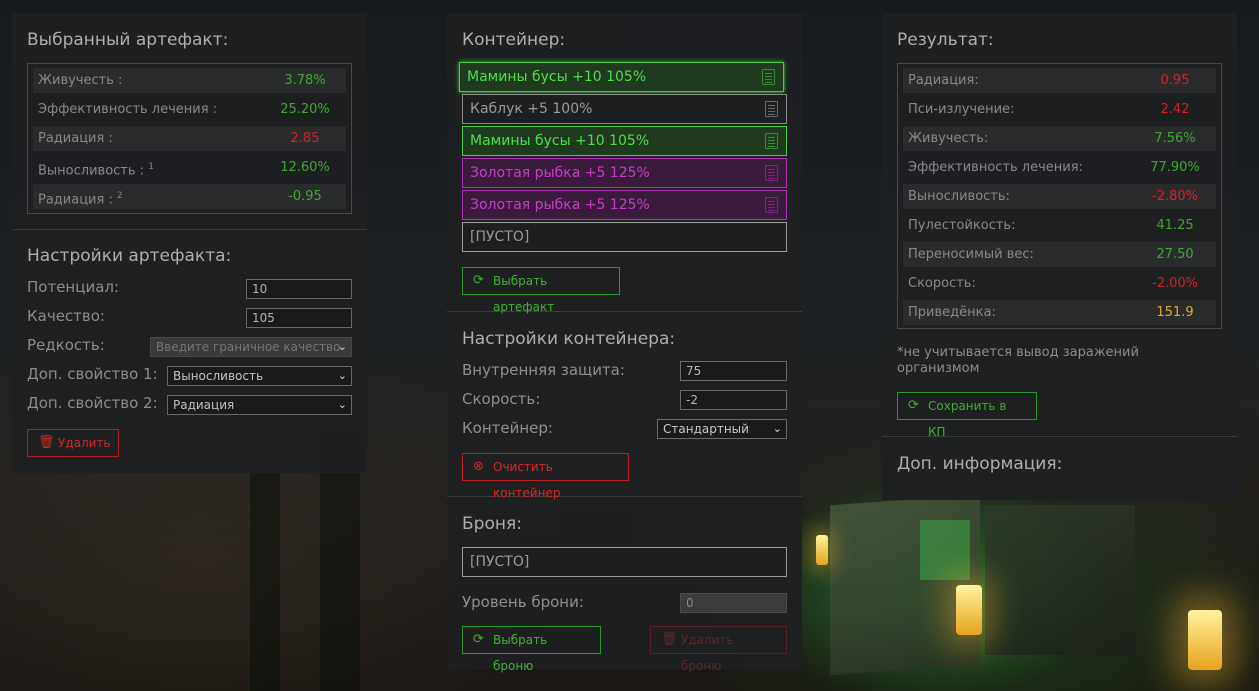  I want to click on stat-label: Радиация:, so click(943, 80).